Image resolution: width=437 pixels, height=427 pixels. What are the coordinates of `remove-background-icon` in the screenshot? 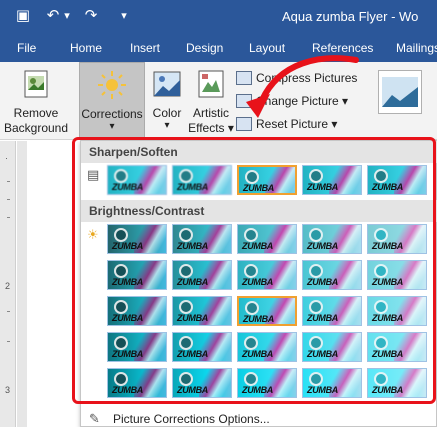 It's located at (36, 84).